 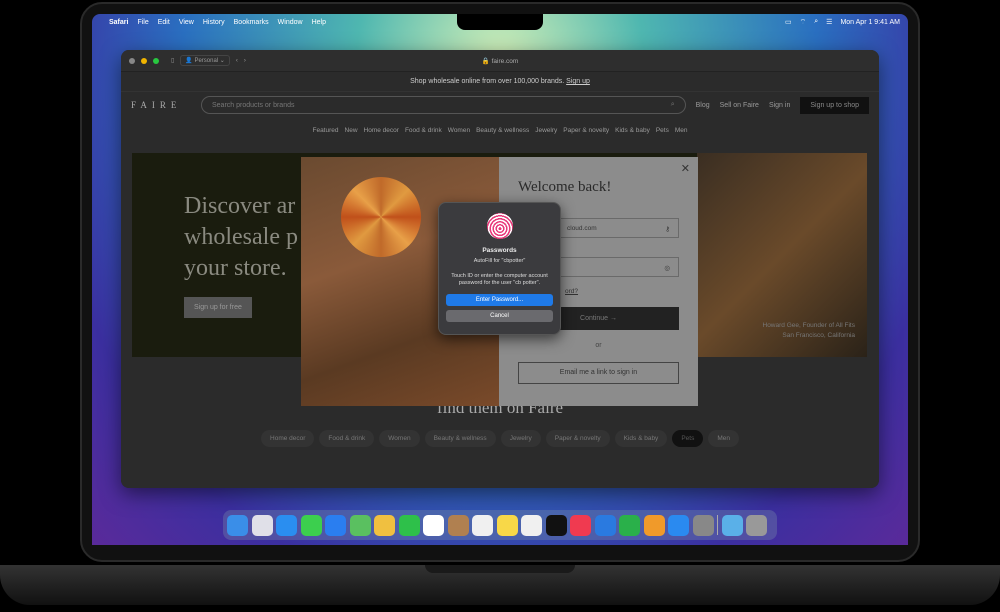 I want to click on close-icon: ✕, so click(x=685, y=168).